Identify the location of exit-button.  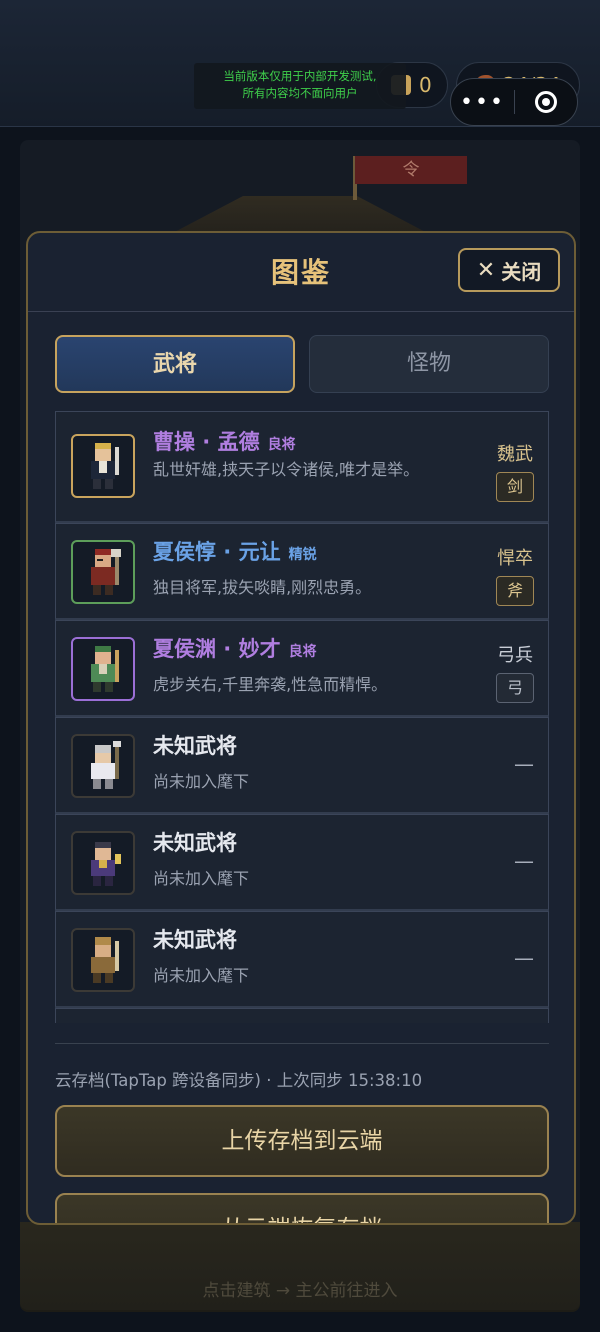
(546, 102).